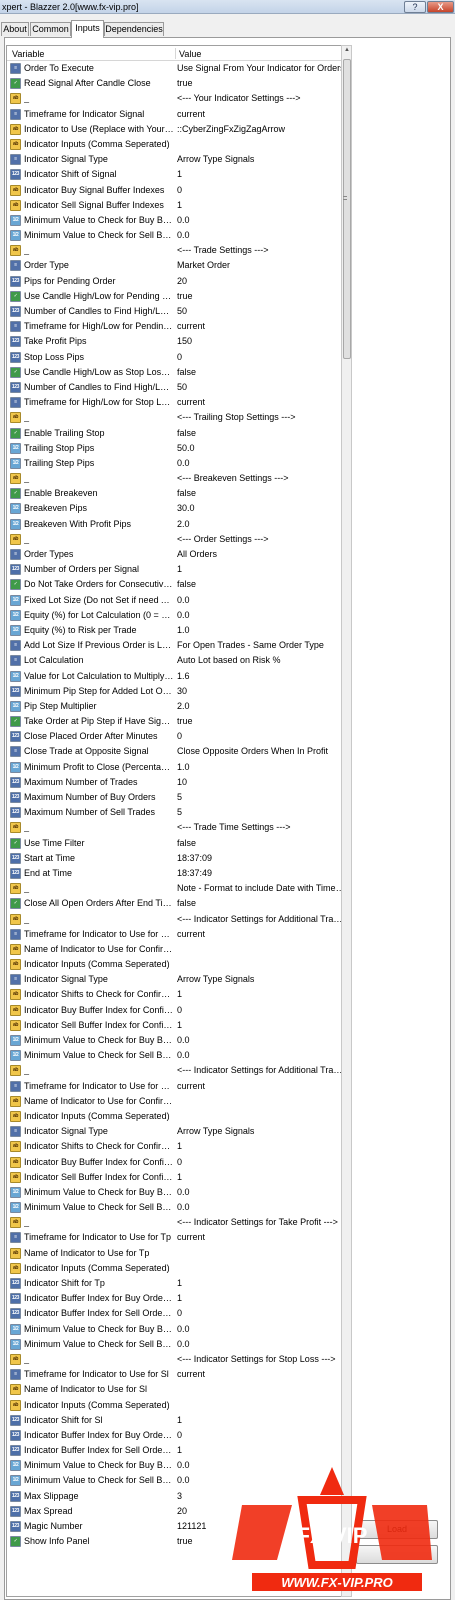  I want to click on input-row: ab _ <--- Trade Time Settings --->, so click(176, 827).